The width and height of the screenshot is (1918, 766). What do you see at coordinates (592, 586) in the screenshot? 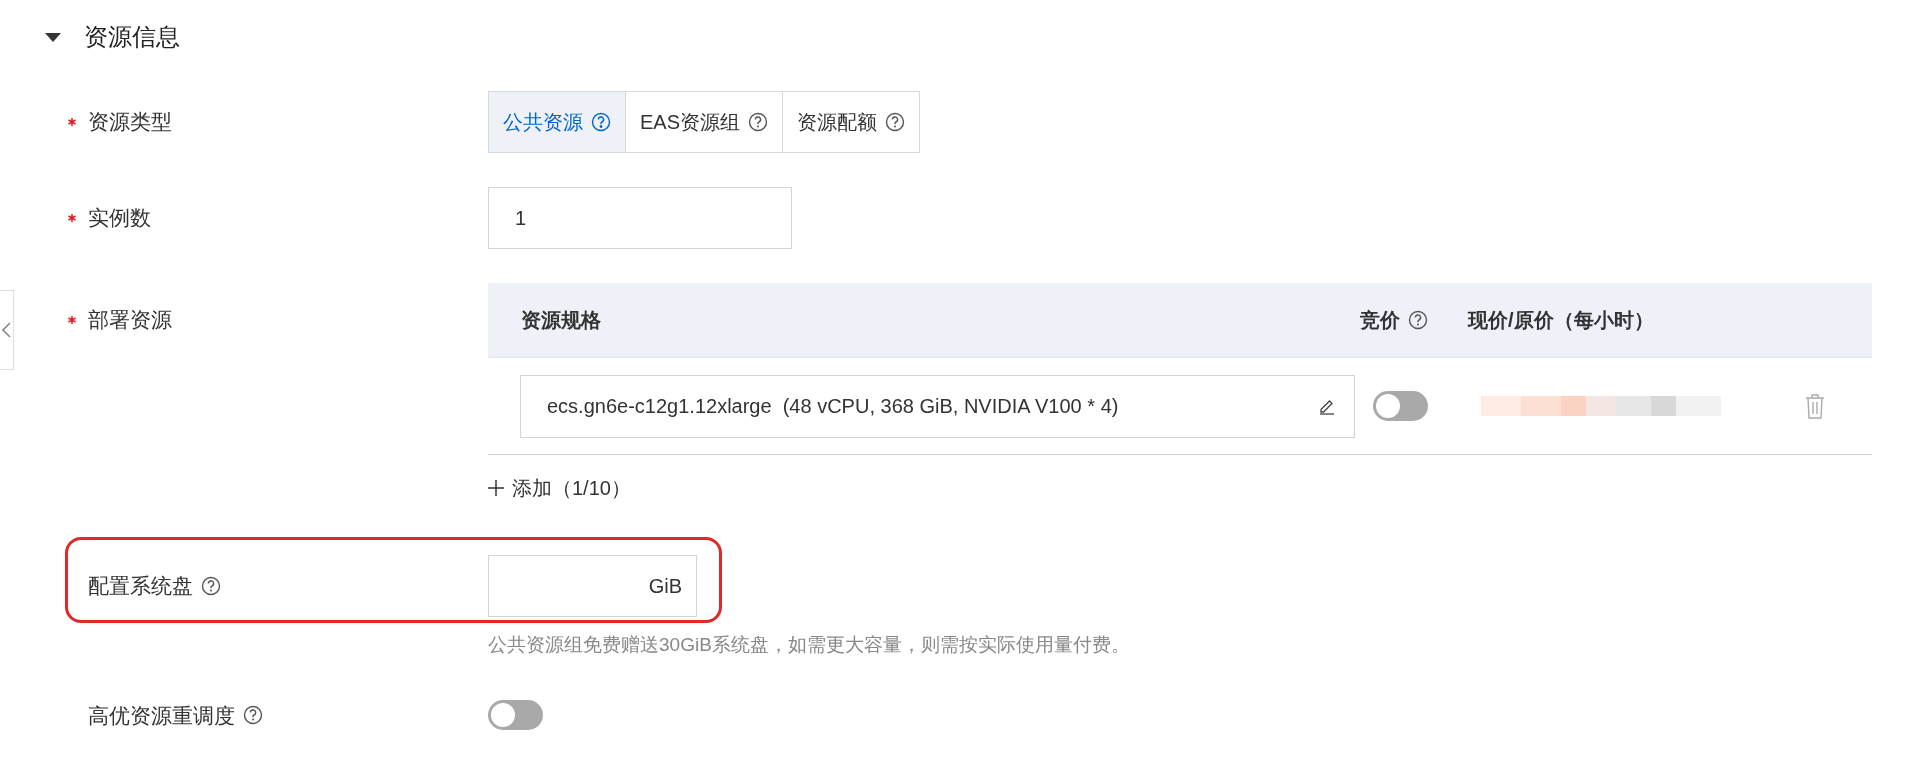
I see `size-field: GiB` at bounding box center [592, 586].